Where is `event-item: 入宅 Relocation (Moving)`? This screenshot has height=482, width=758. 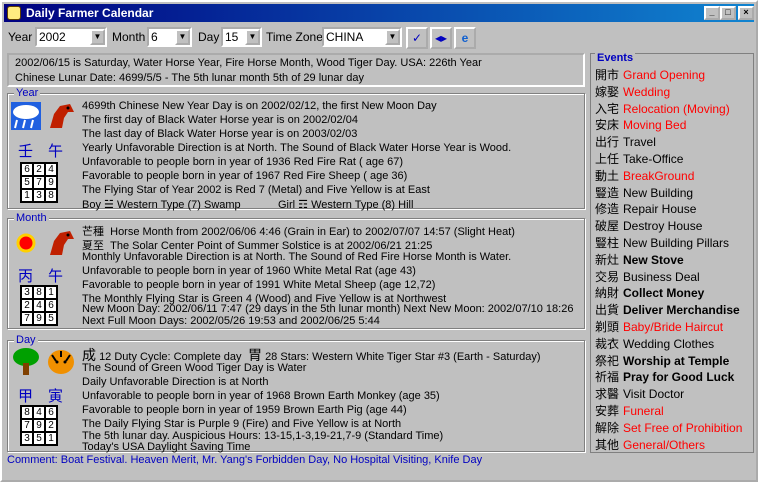 event-item: 入宅 Relocation (Moving) is located at coordinates (662, 108).